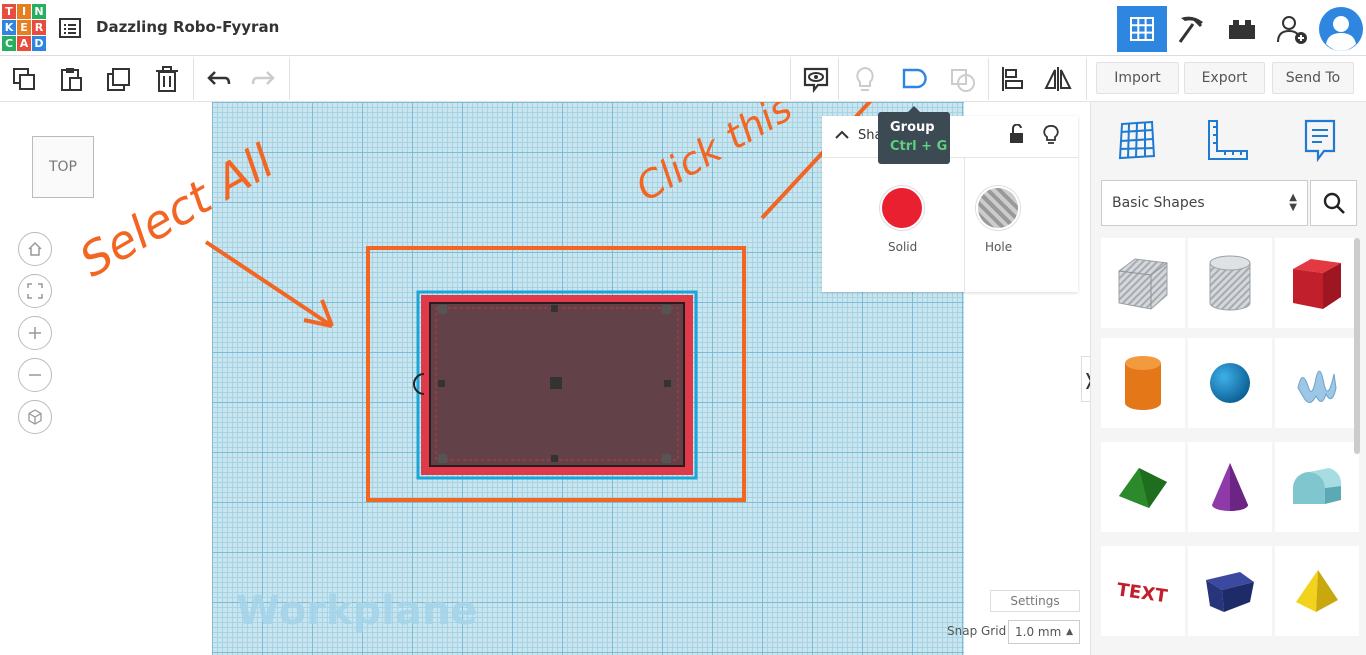 This screenshot has width=1366, height=655. What do you see at coordinates (167, 79) in the screenshot?
I see `delete-button` at bounding box center [167, 79].